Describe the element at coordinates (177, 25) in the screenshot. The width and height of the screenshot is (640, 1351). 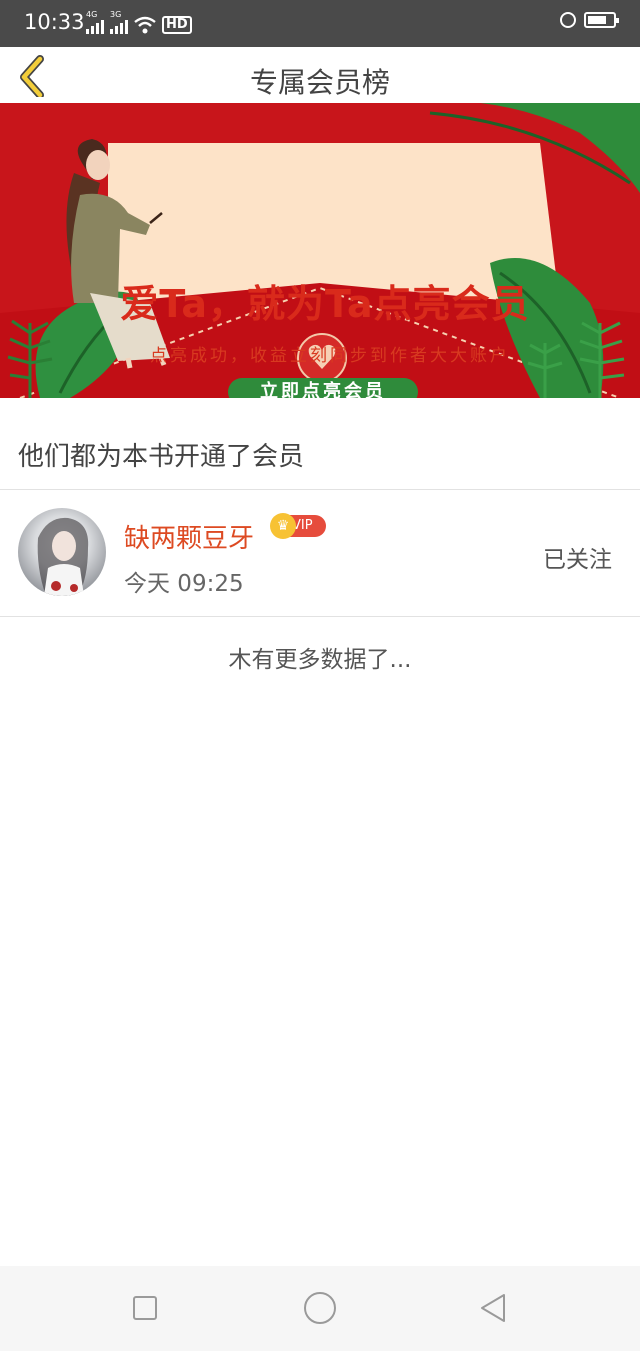
I see `hd-icon: HD` at that location.